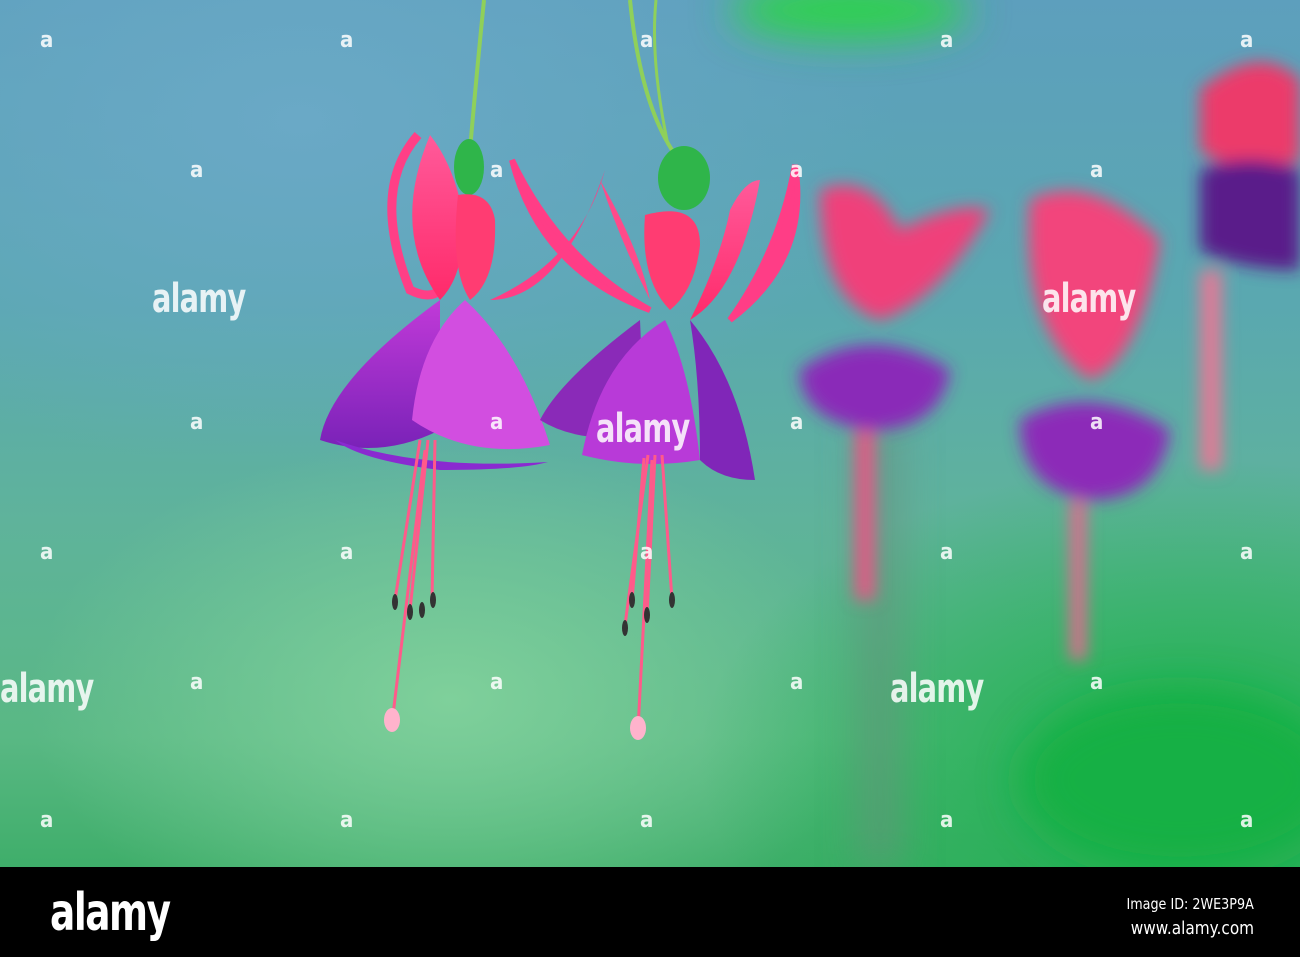 The height and width of the screenshot is (957, 1300). I want to click on alamy-logo: alamy, so click(110, 913).